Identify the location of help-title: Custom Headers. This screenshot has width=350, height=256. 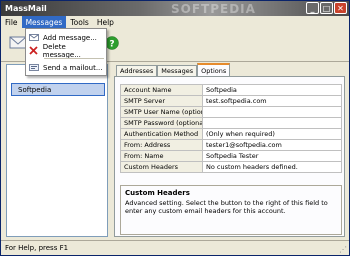
(157, 193).